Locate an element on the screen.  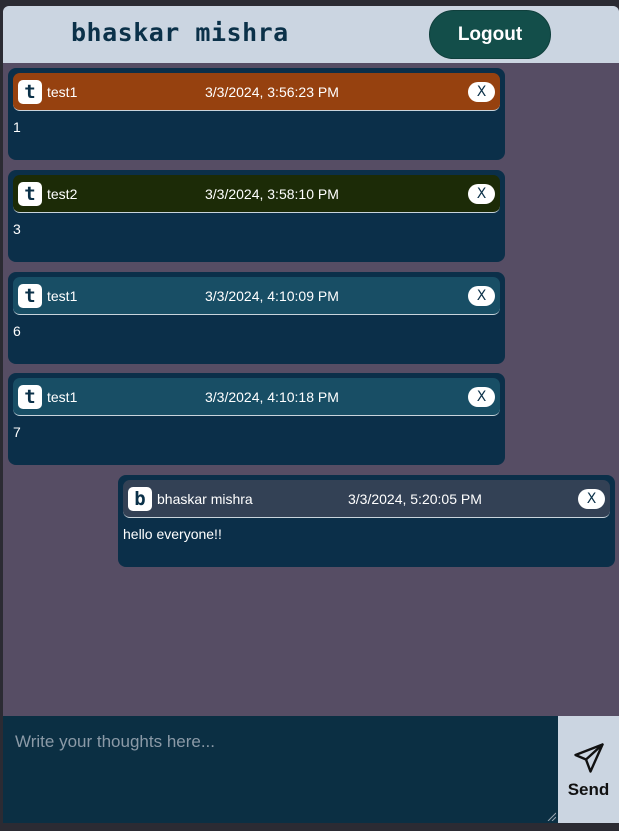
message-text: 3 is located at coordinates (17, 229).